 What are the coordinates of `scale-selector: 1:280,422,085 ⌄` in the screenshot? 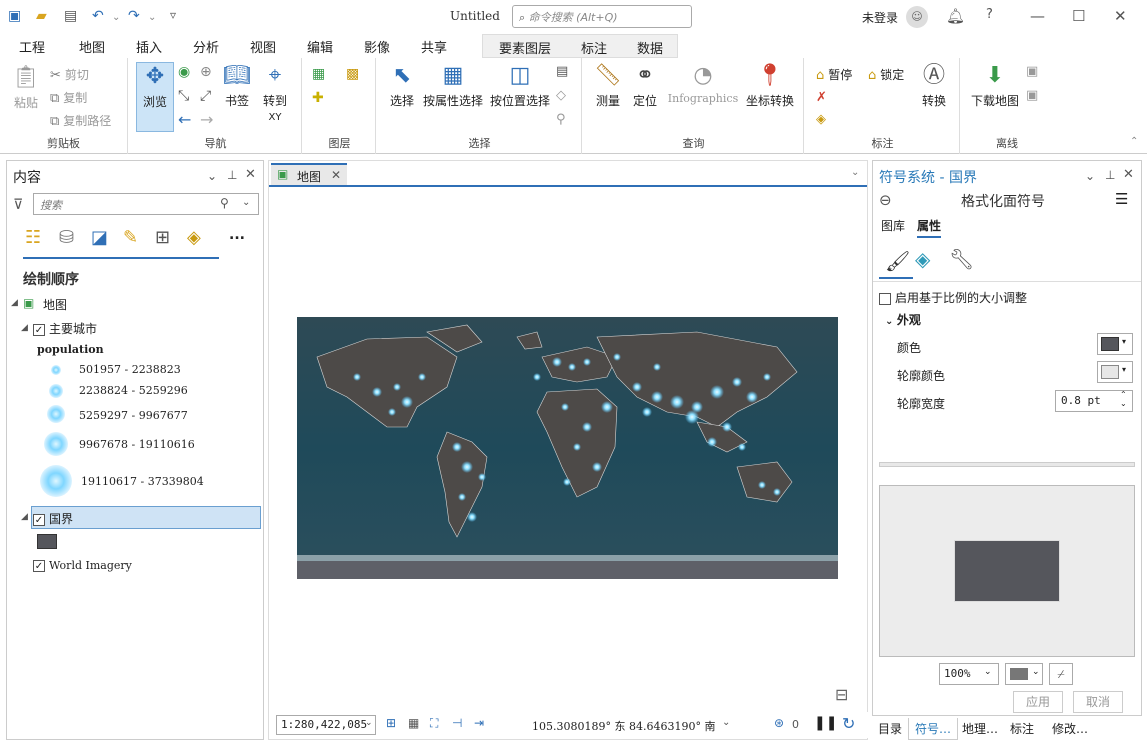 It's located at (326, 725).